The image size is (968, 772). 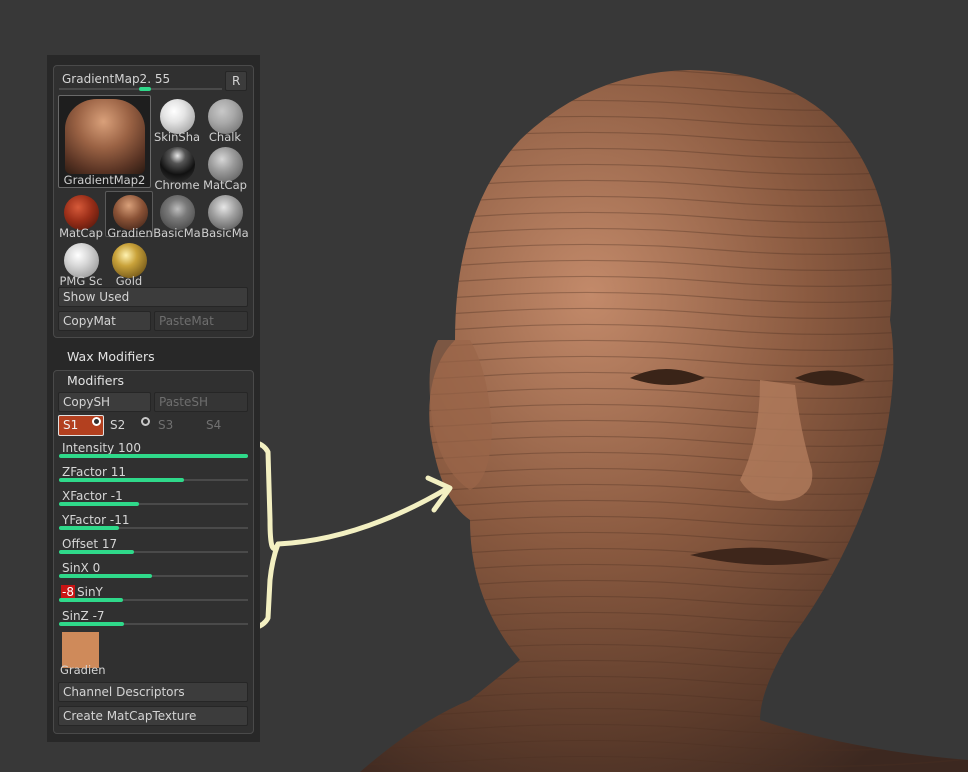 What do you see at coordinates (153, 297) in the screenshot?
I see `show-used-button: Show Used` at bounding box center [153, 297].